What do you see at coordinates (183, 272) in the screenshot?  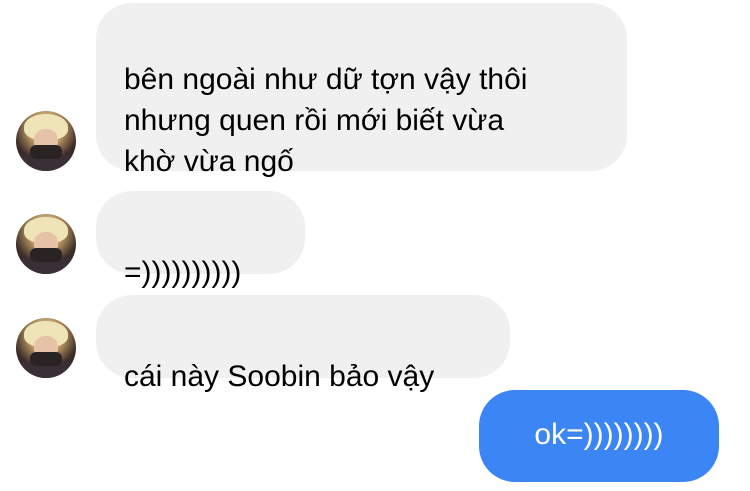 I see `message-text: =))))))))))` at bounding box center [183, 272].